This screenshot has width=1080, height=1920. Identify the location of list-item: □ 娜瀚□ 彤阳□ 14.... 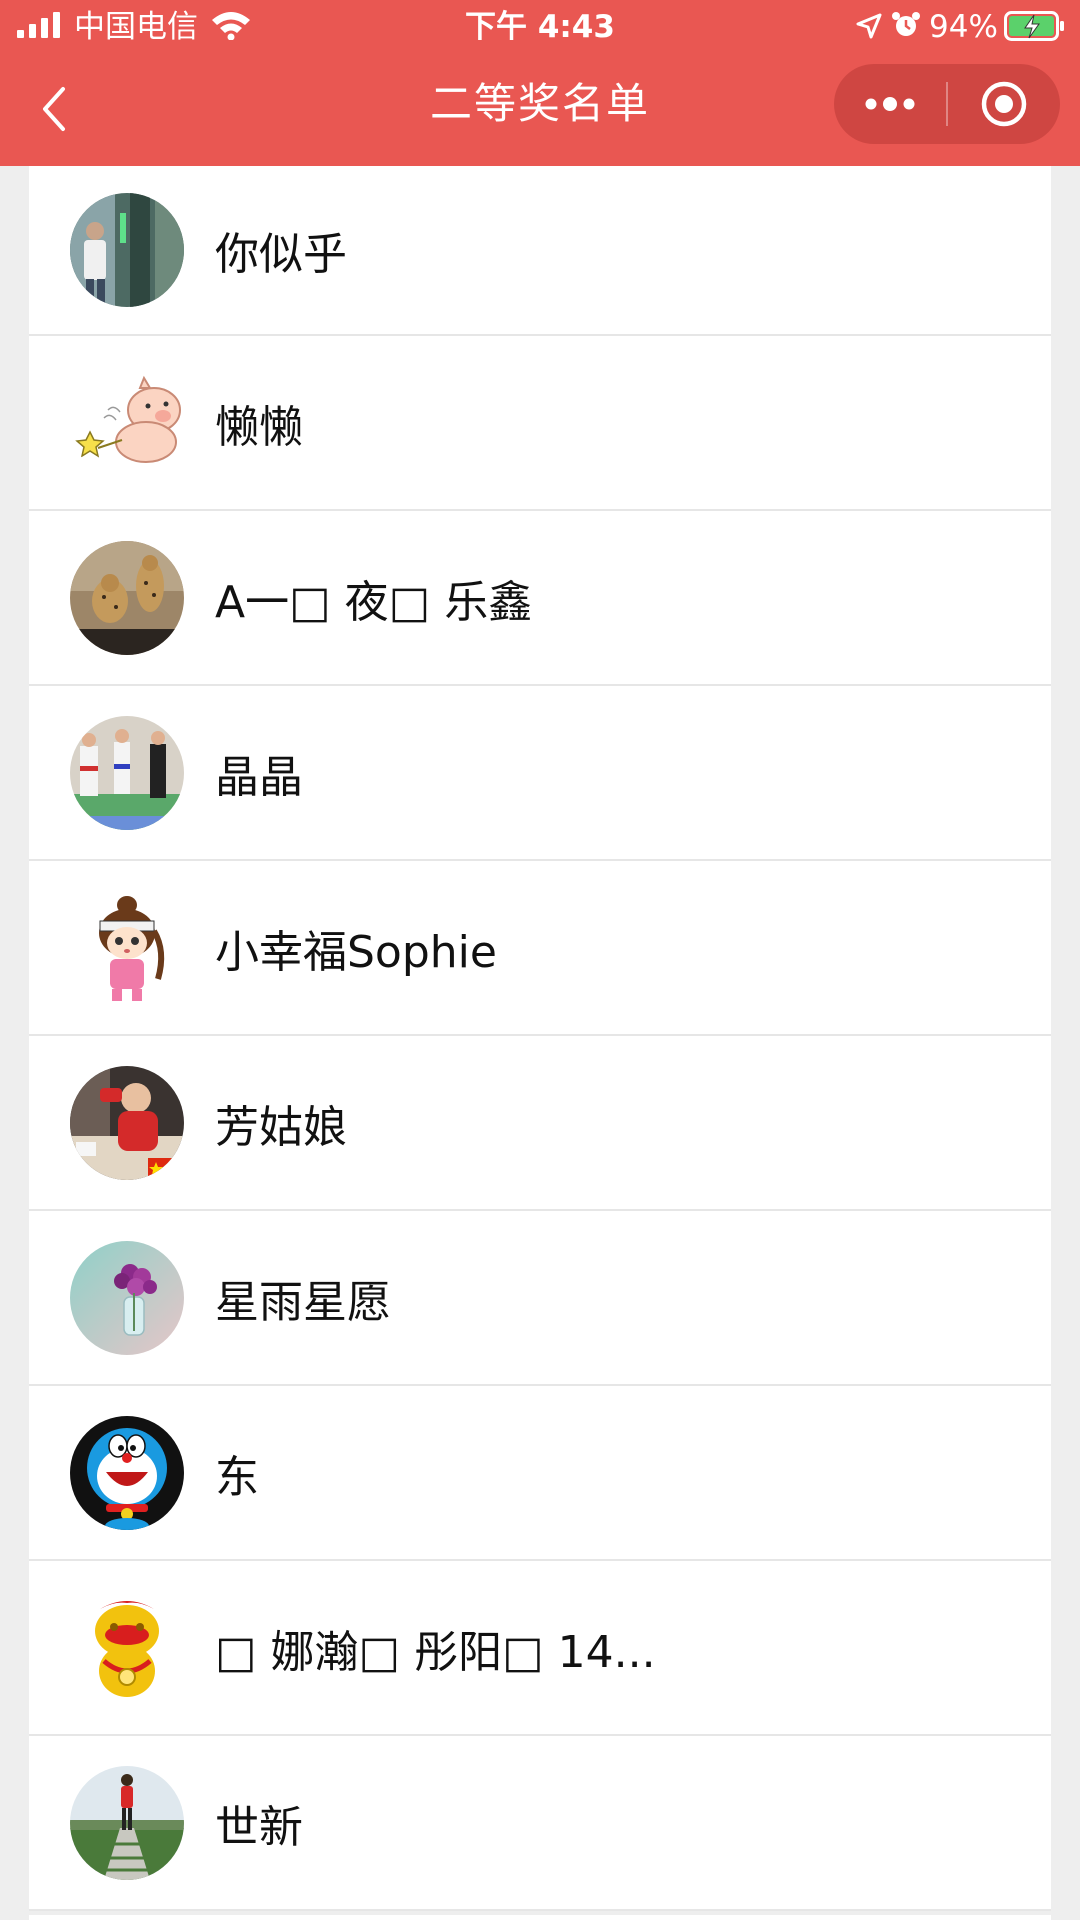
(540, 1648).